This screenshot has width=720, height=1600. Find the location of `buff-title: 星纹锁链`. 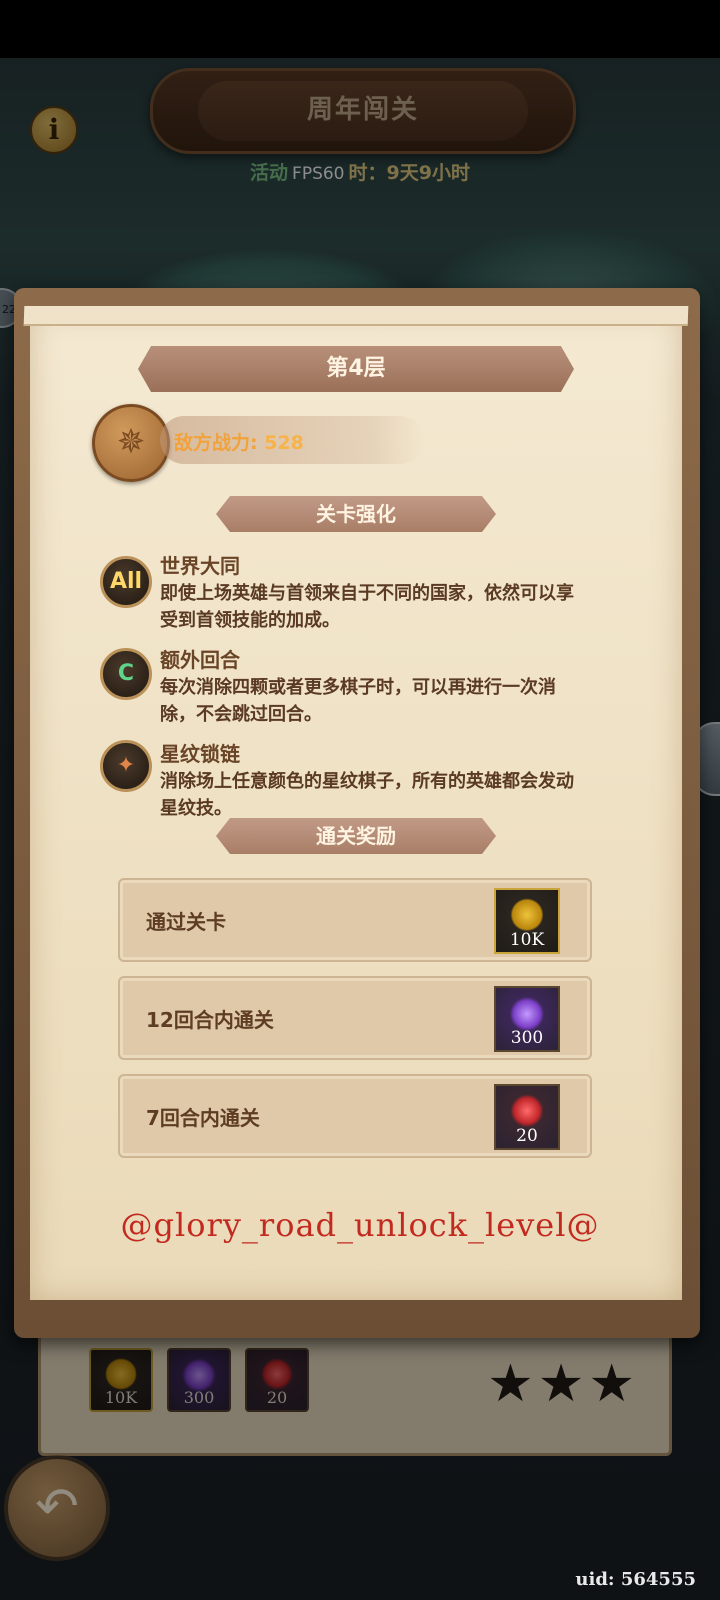

buff-title: 星纹锁链 is located at coordinates (200, 754).